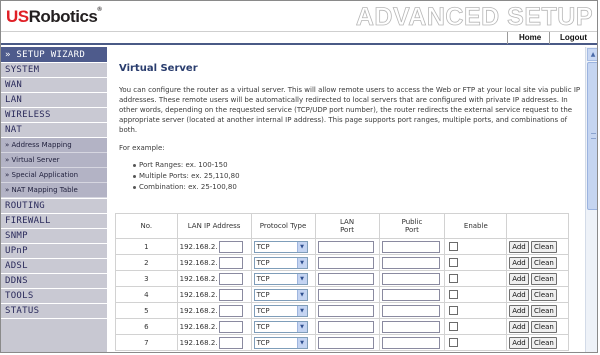 Image resolution: width=600 pixels, height=355 pixels. What do you see at coordinates (54, 85) in the screenshot?
I see `sidebar-item-wan: WAN` at bounding box center [54, 85].